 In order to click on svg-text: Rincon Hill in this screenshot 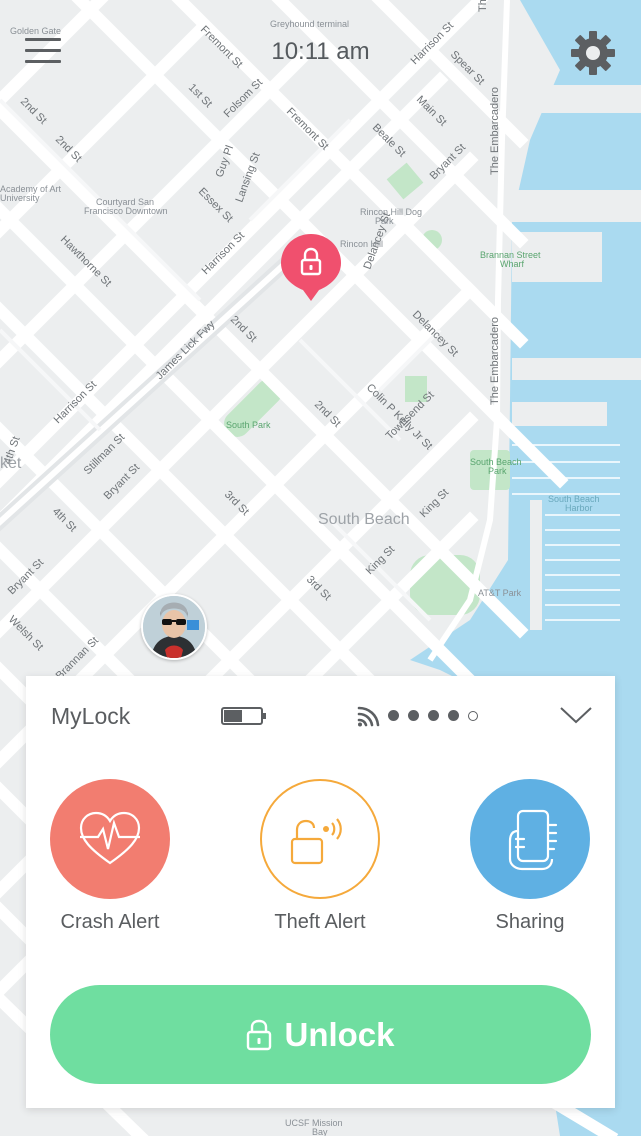, I will do `click(361, 244)`.